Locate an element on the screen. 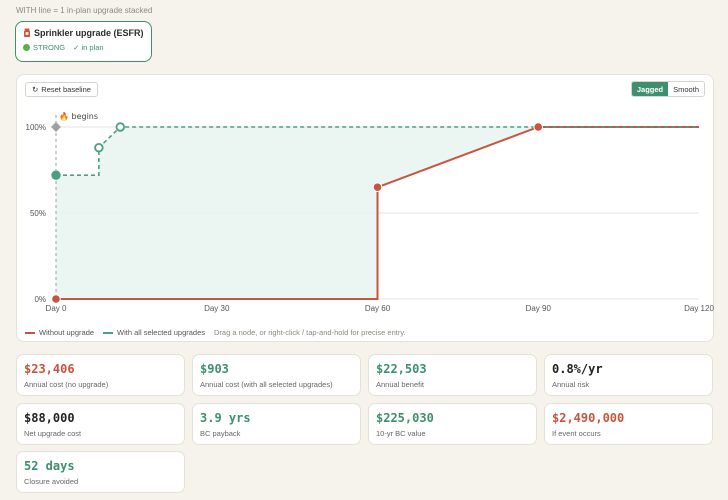 This screenshot has width=728, height=500. stat-value: 3.9 yrs is located at coordinates (225, 418).